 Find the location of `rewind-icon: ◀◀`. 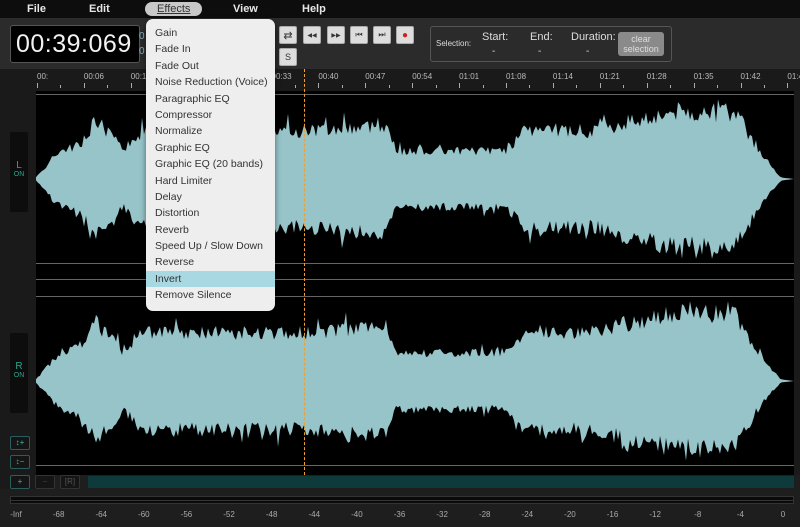

rewind-icon: ◀◀ is located at coordinates (312, 35).